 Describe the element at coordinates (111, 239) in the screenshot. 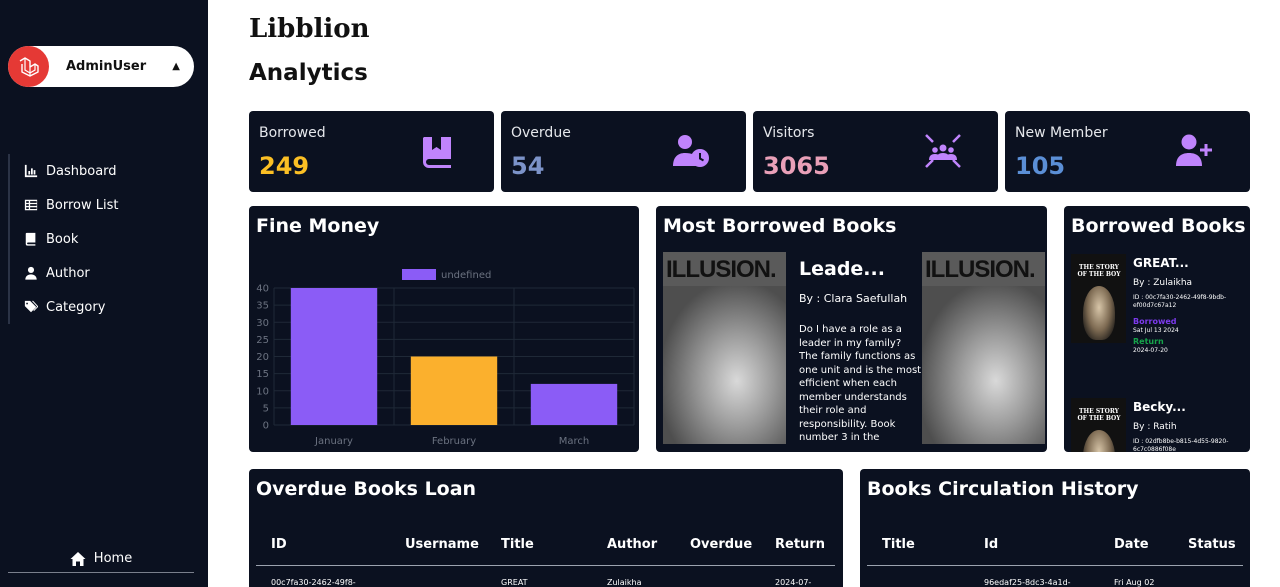

I see `sidebar-item-book: Book` at that location.